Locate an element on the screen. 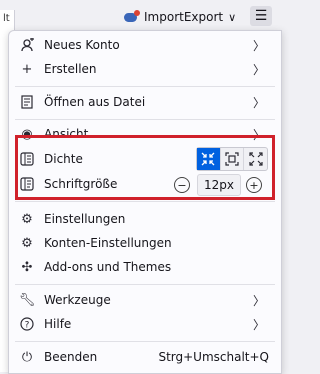 This screenshot has width=320, height=374. highlight-box is located at coordinates (145, 167).